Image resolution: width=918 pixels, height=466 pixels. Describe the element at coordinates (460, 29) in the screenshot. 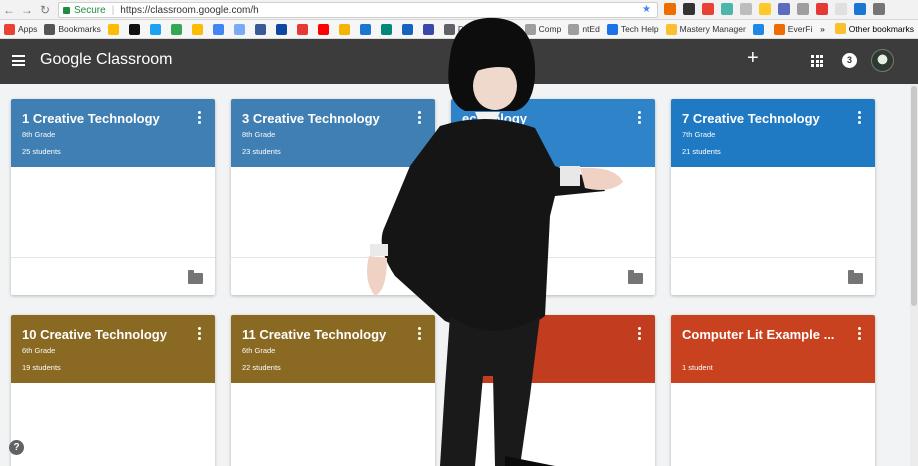

I see `bookmark-item: D205` at that location.